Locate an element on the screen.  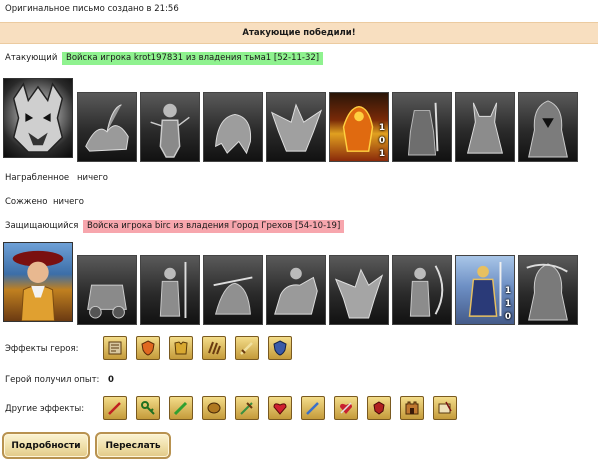
other-effects-row is located at coordinates (280, 408).